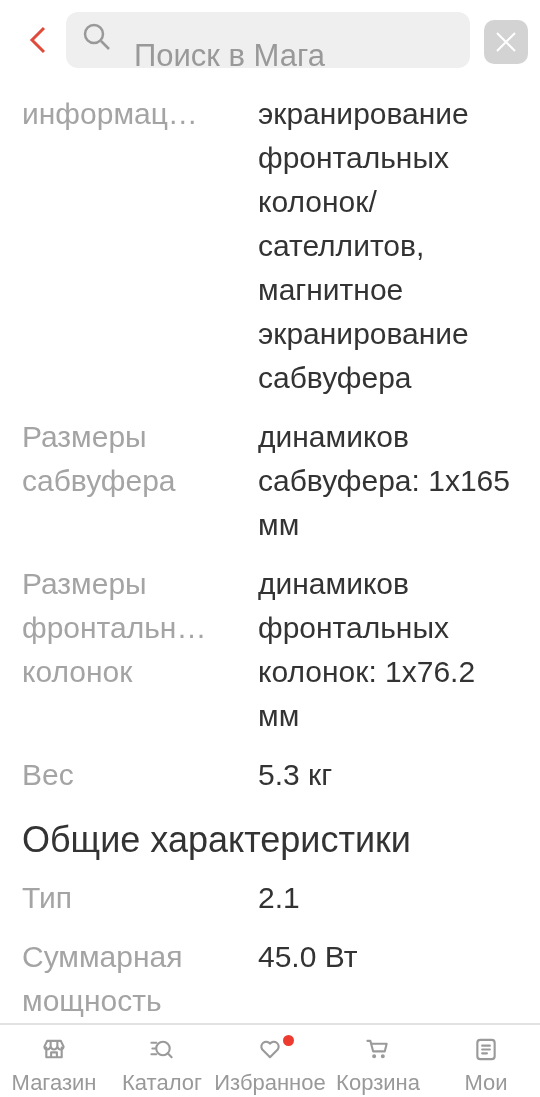  I want to click on search-field: Поиск в Мага, so click(268, 40).